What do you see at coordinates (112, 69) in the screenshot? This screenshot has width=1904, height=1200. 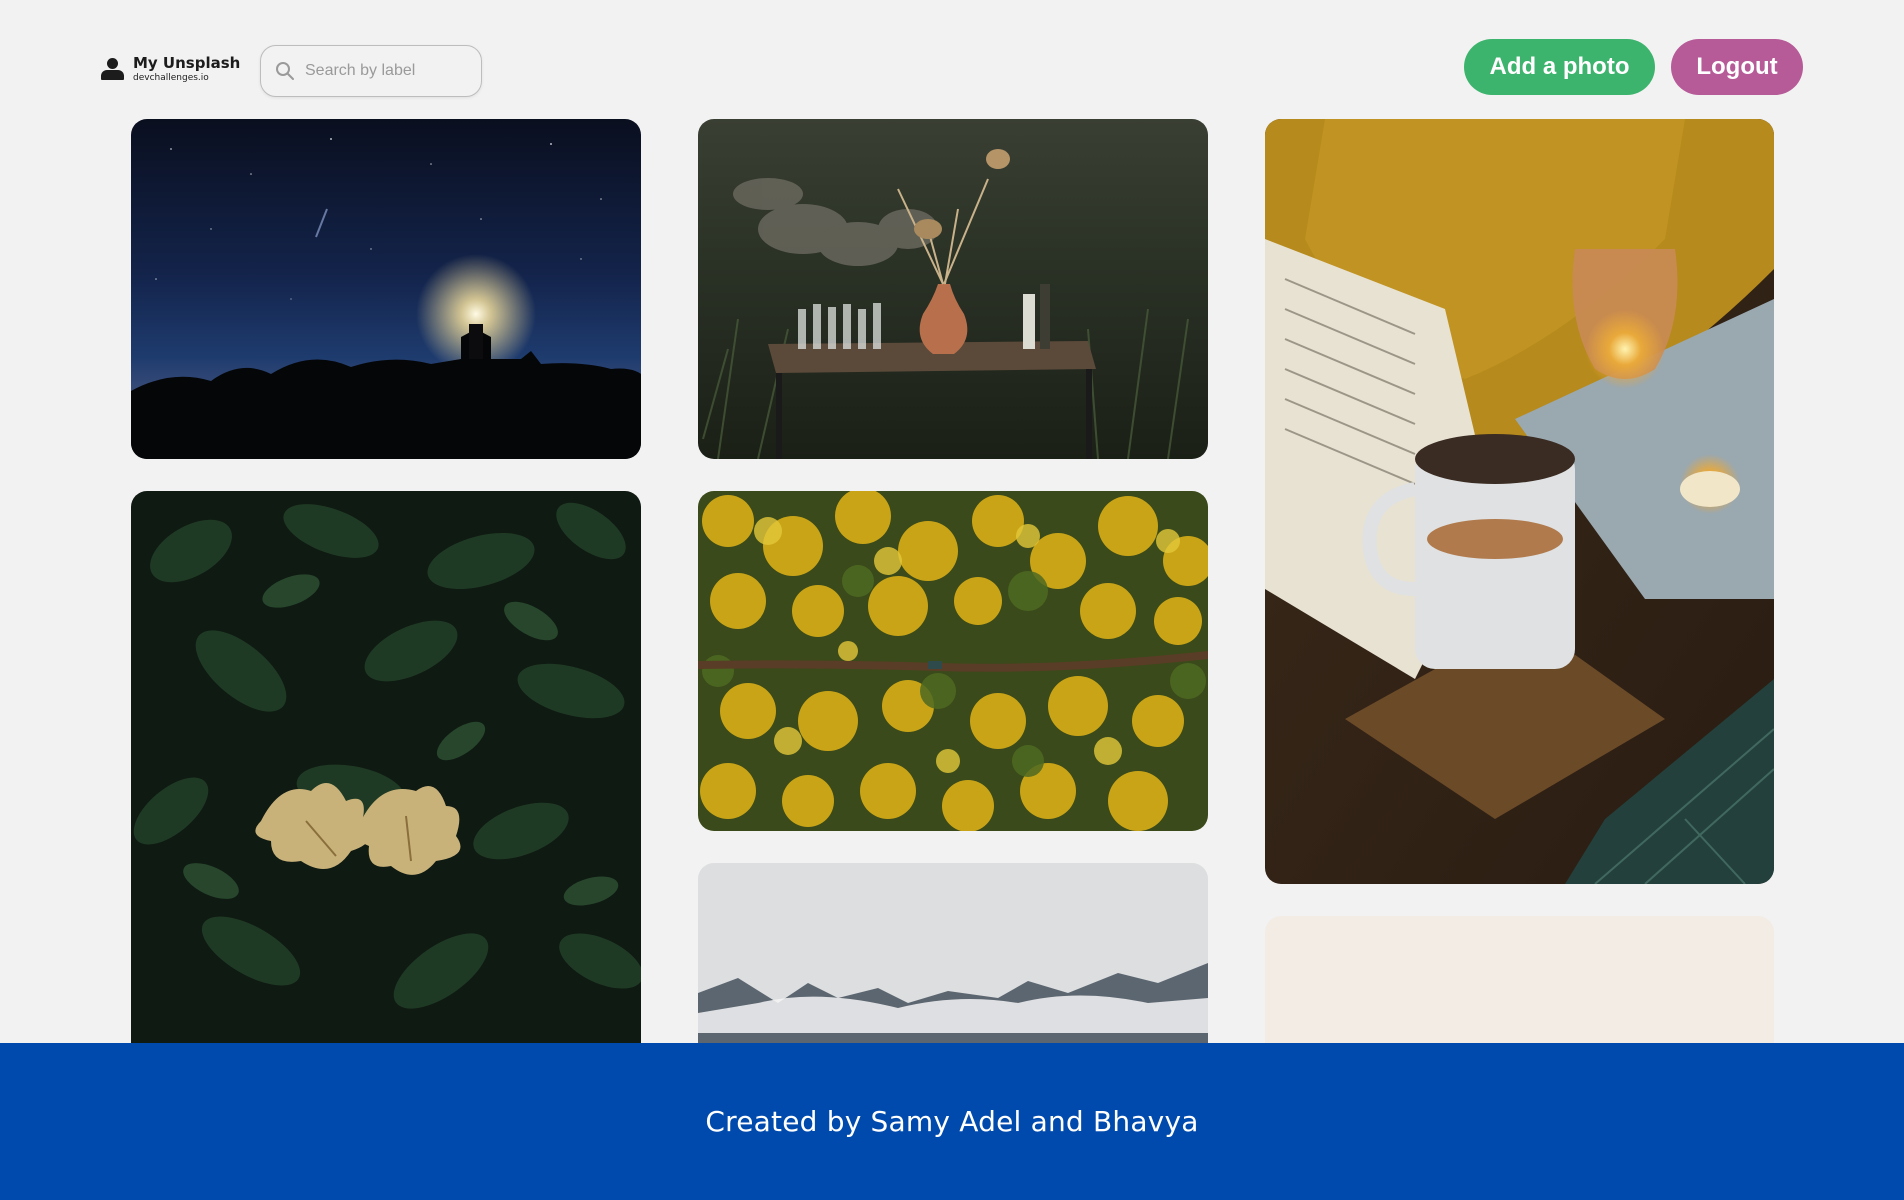 I see `user-icon` at bounding box center [112, 69].